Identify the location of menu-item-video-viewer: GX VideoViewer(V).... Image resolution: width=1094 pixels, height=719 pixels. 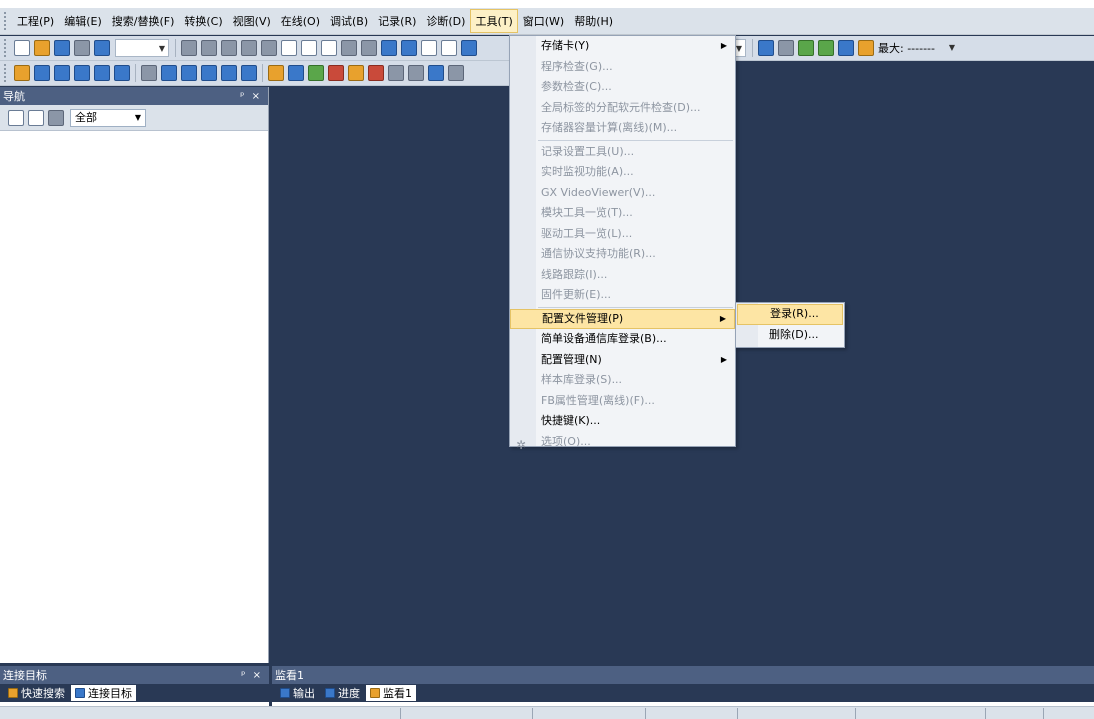
(622, 193).